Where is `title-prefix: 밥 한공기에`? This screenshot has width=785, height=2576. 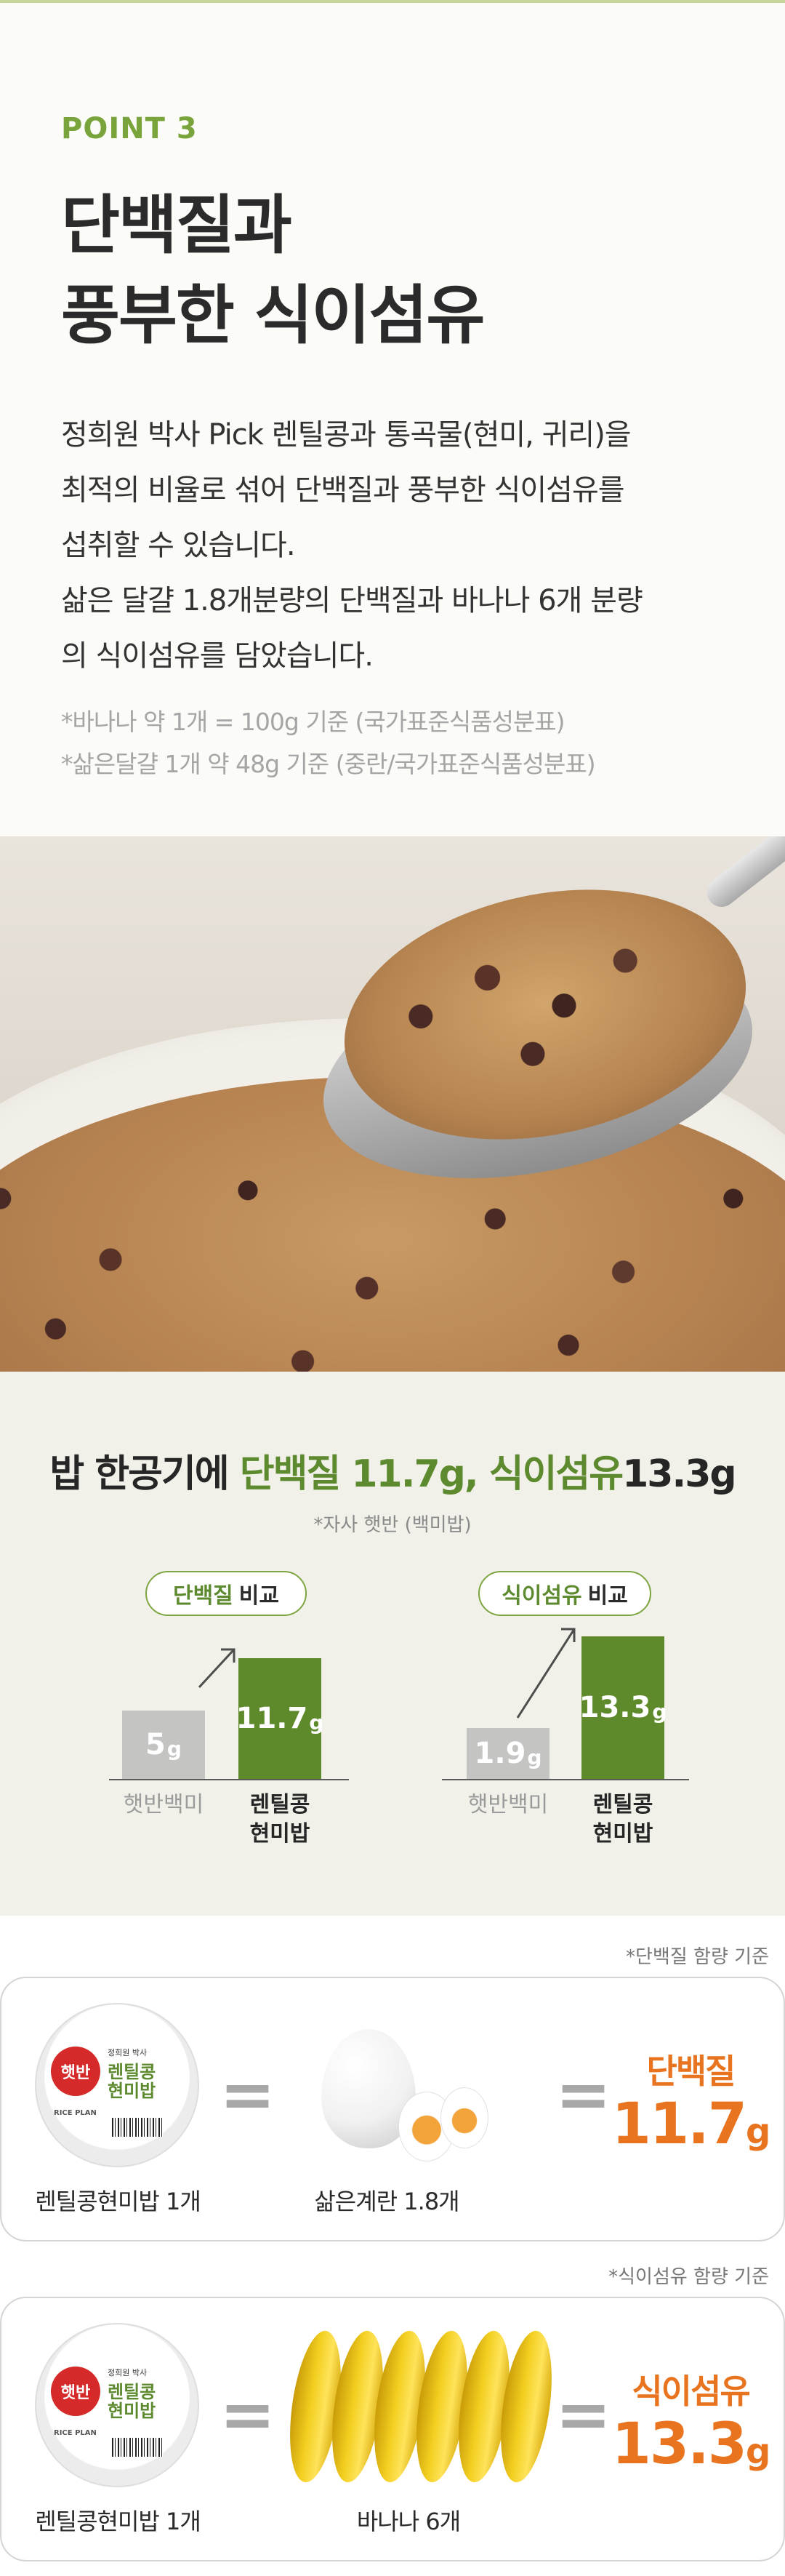
title-prefix: 밥 한공기에 is located at coordinates (144, 1474).